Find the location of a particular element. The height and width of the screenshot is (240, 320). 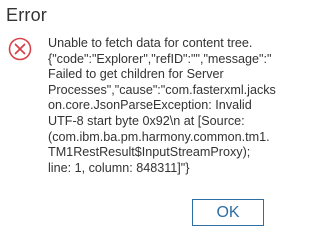

ok-button: OK is located at coordinates (228, 212).